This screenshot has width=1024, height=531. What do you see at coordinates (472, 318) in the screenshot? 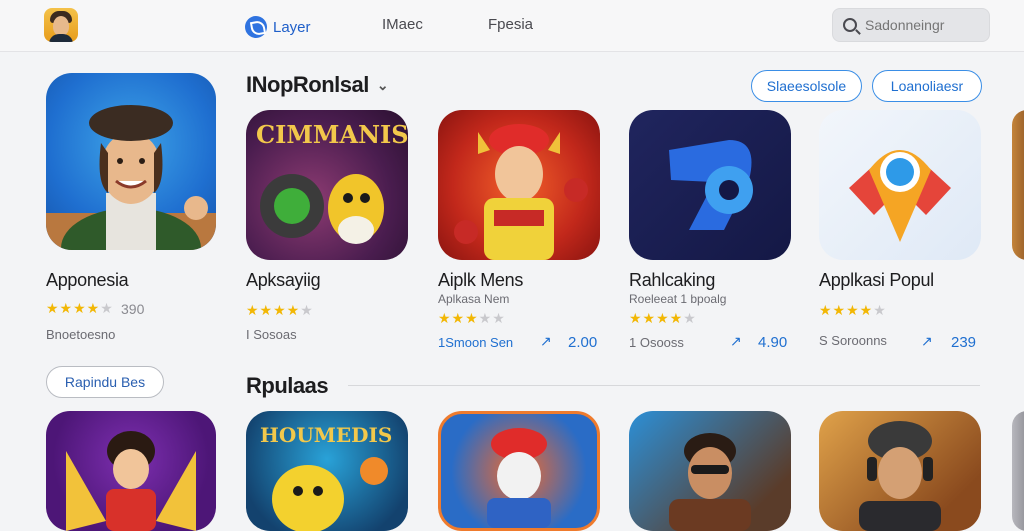
I see `app-2-stars: ★★★★★` at bounding box center [472, 318].